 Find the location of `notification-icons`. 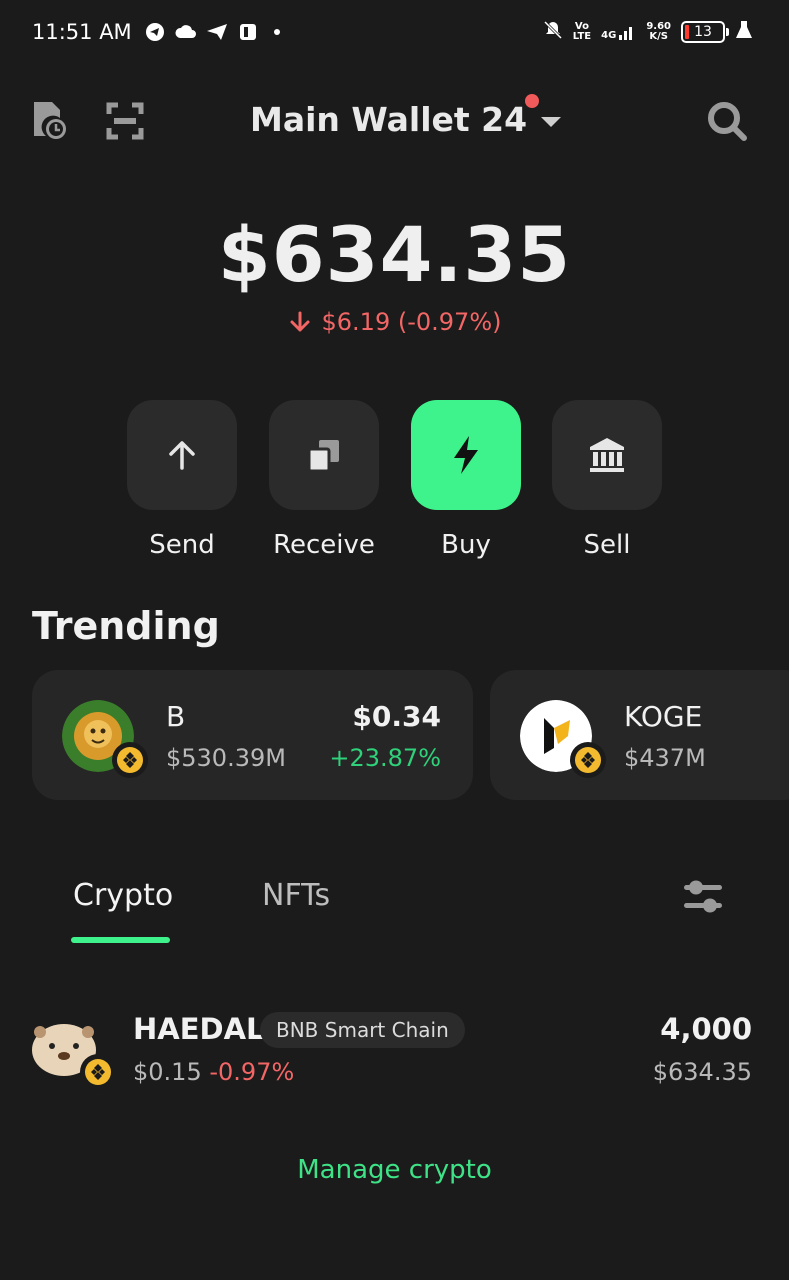

notification-icons is located at coordinates (212, 32).